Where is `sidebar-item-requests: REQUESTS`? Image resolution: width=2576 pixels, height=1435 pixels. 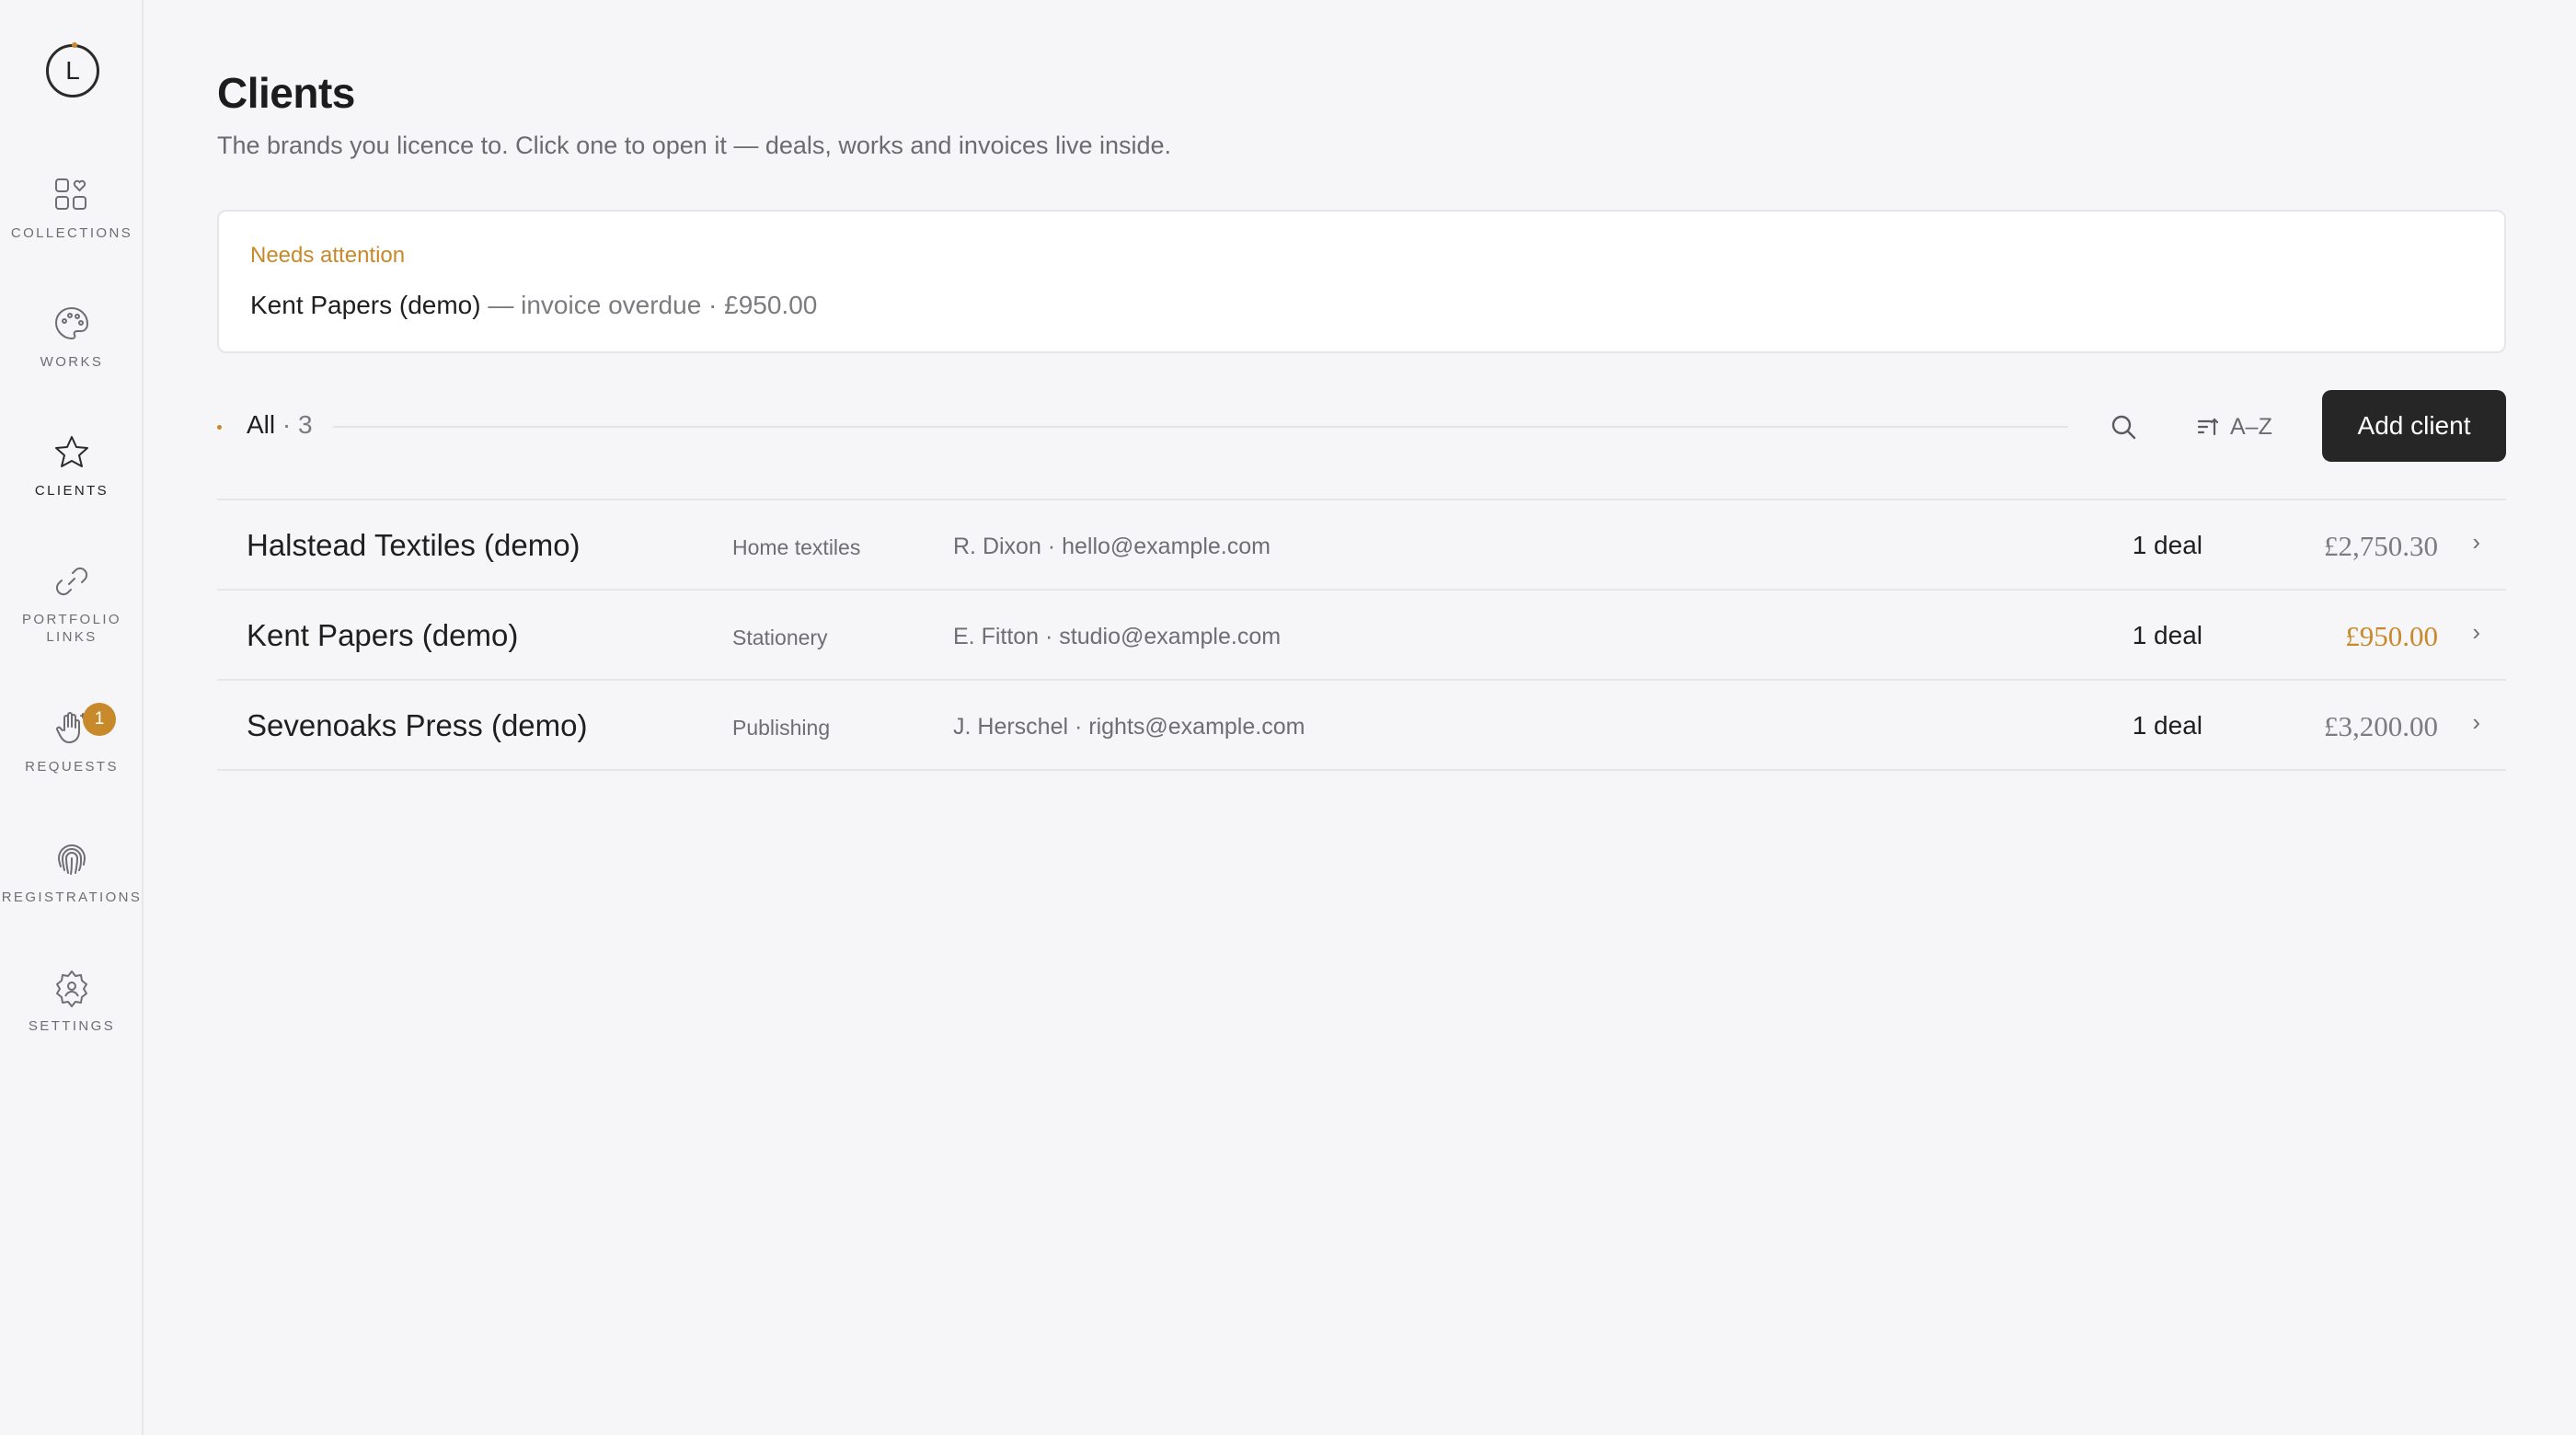 sidebar-item-requests: REQUESTS is located at coordinates (72, 741).